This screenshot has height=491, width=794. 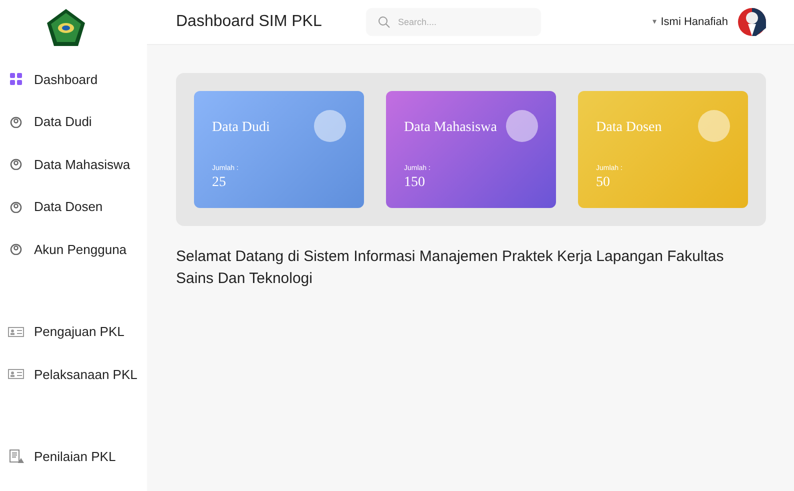 I want to click on page-title: Dashboard SIM PKL, so click(x=249, y=22).